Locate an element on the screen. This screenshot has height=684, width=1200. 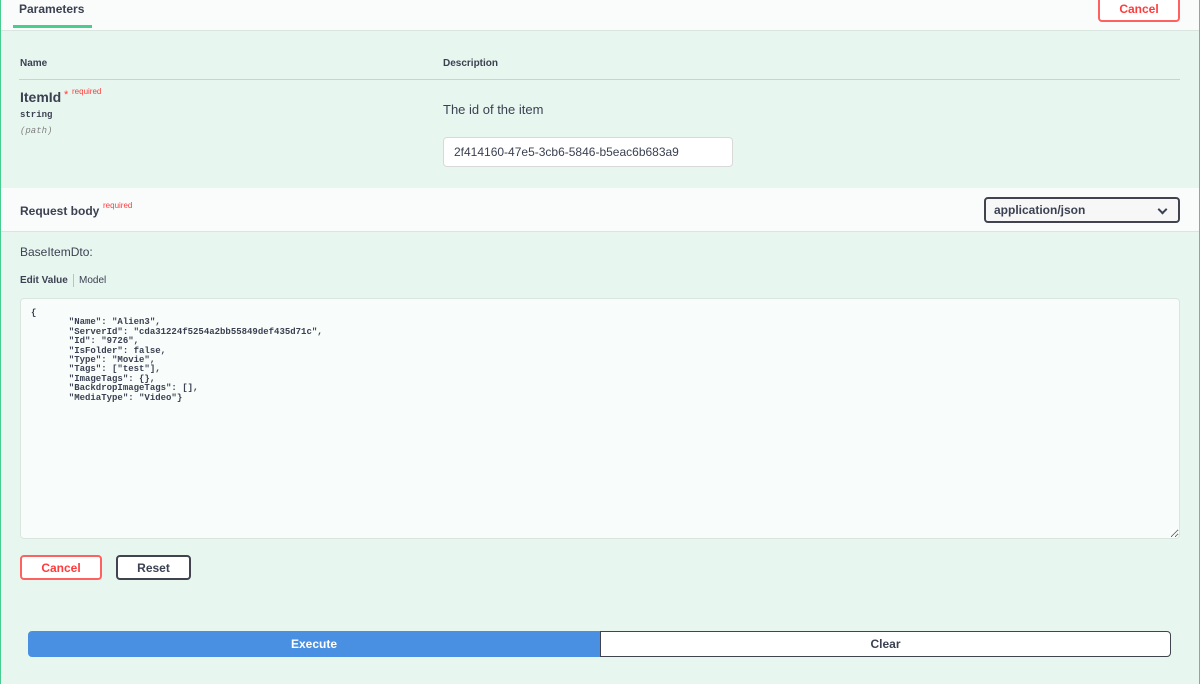
parameter-description: The id of the item is located at coordinates (493, 109).